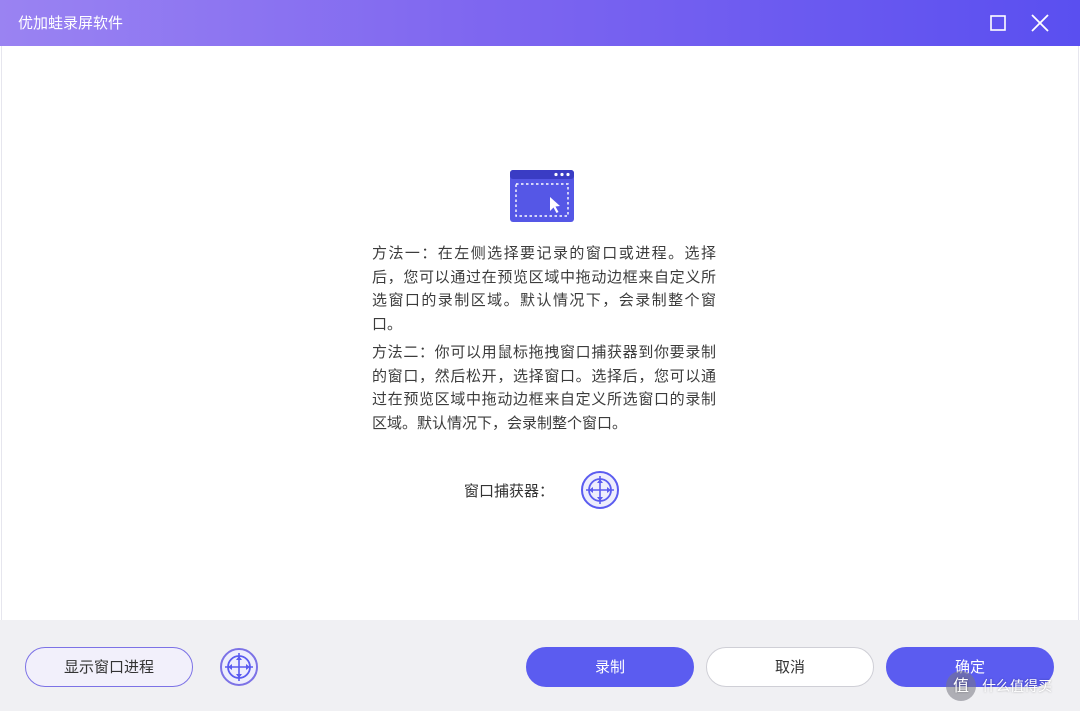  Describe the element at coordinates (509, 491) in the screenshot. I see `window-catcher-label: 窗口捕获器：` at that location.